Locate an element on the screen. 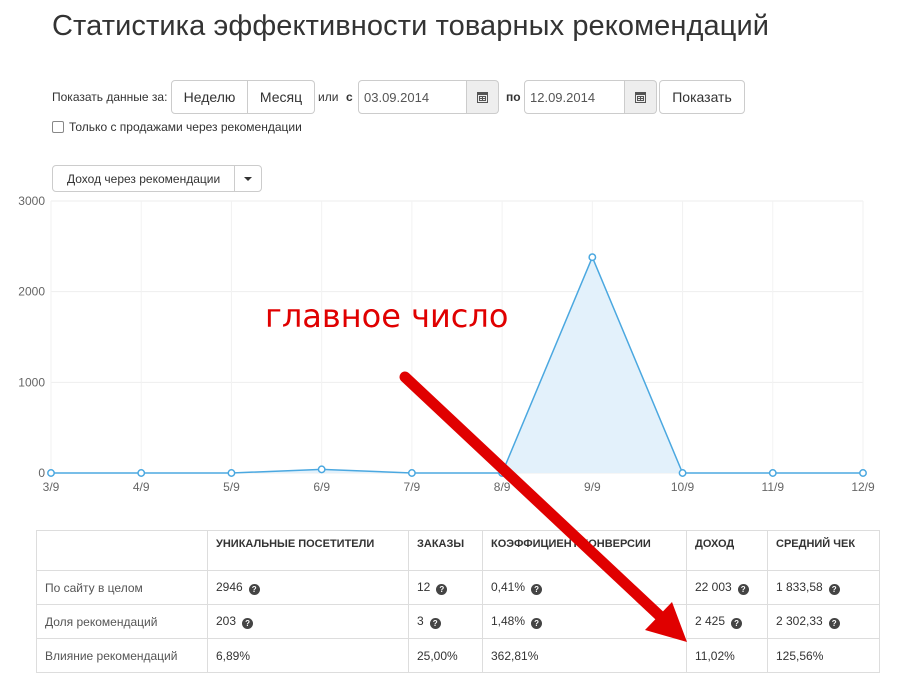 The height and width of the screenshot is (691, 912). table-cell: 11,02% is located at coordinates (727, 655).